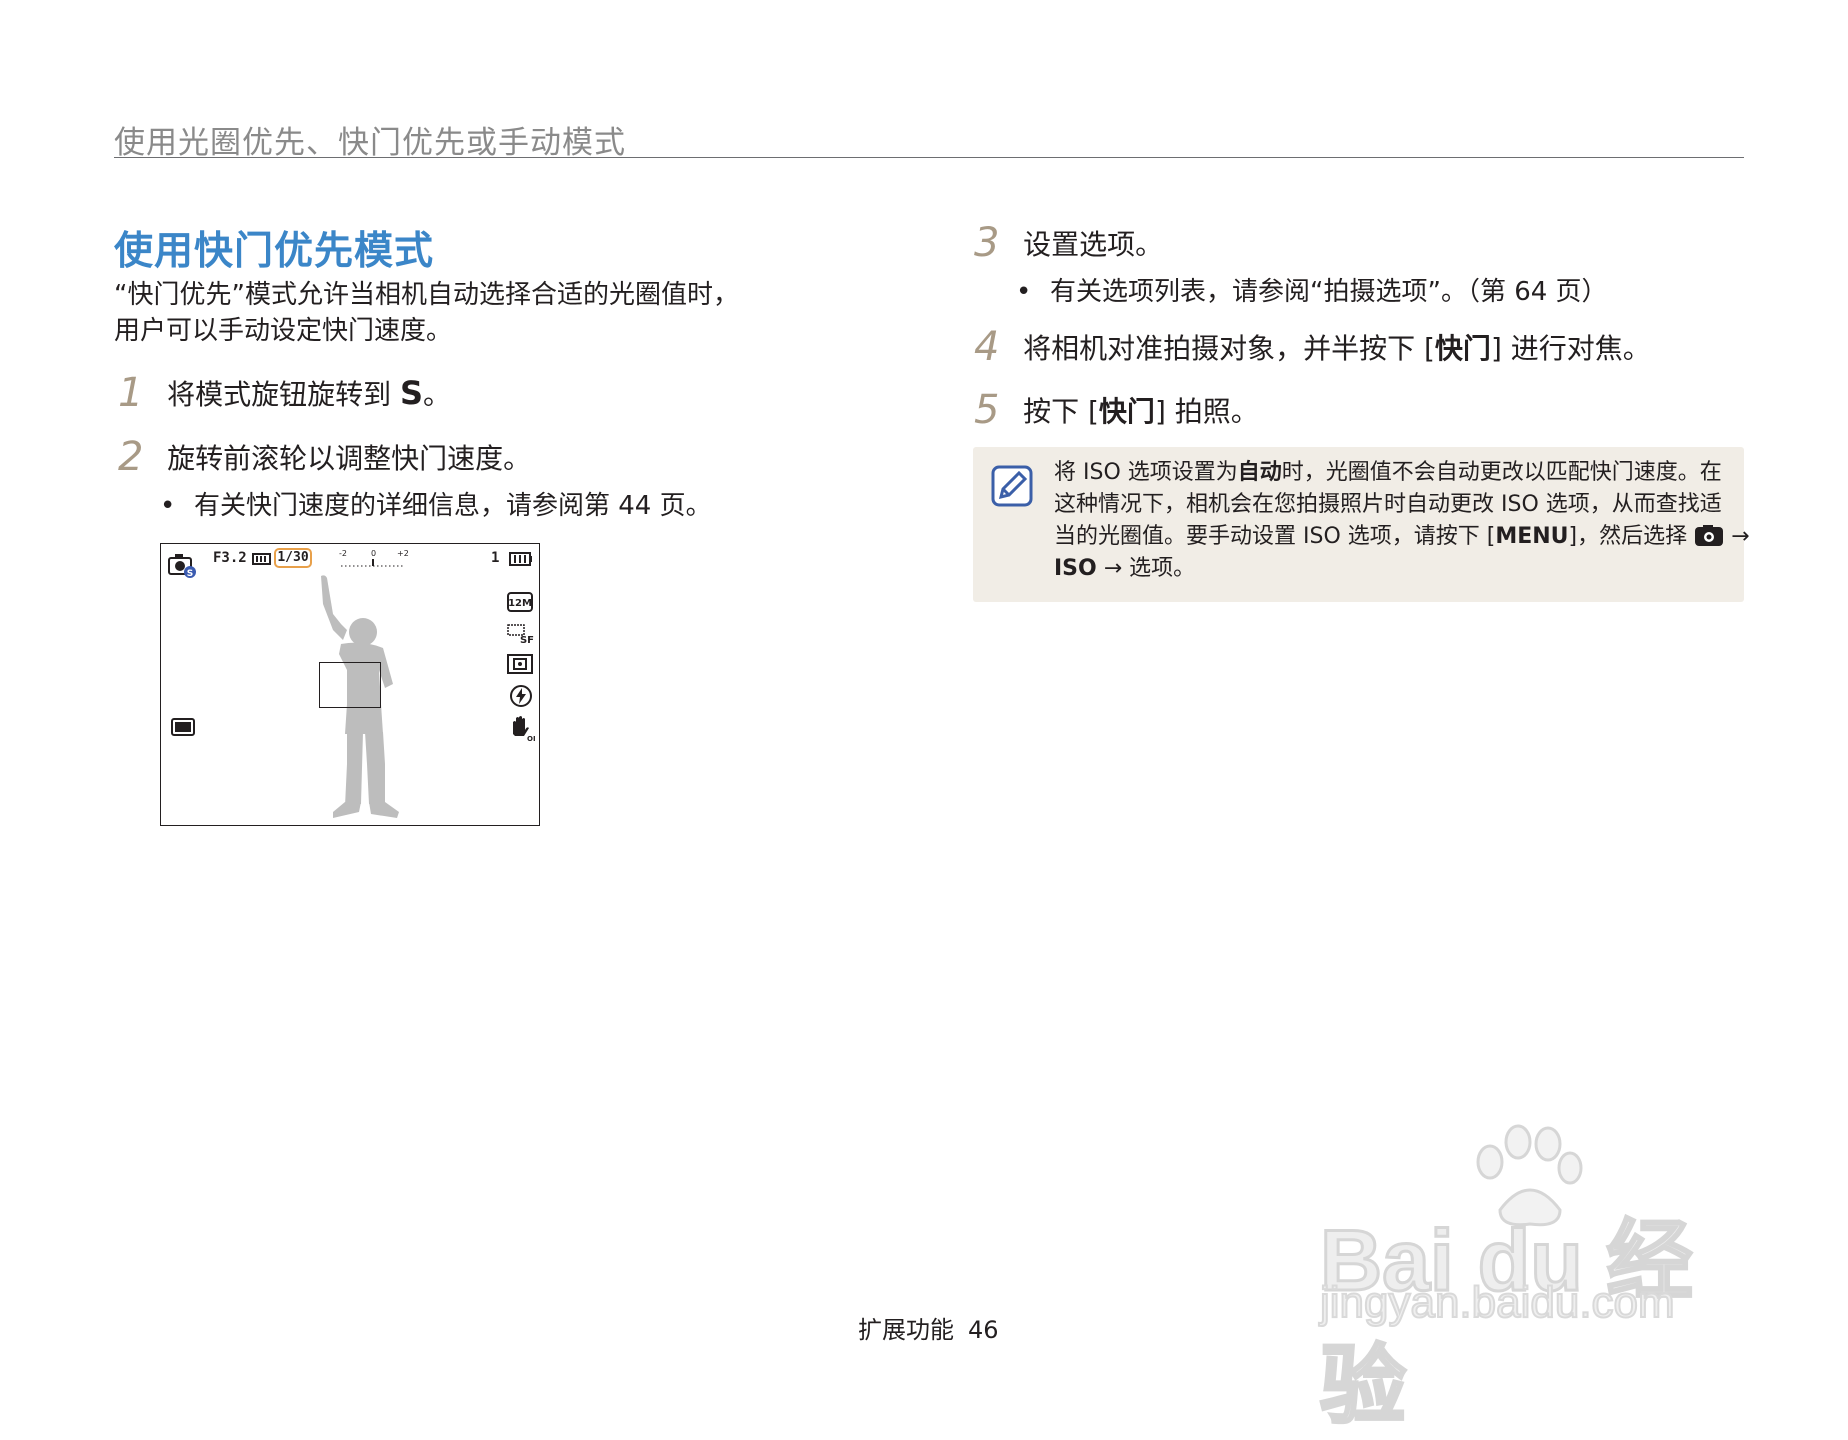 Image resolution: width=1848 pixels, height=1440 pixels. Describe the element at coordinates (520, 559) in the screenshot. I see `memory-icon` at that location.